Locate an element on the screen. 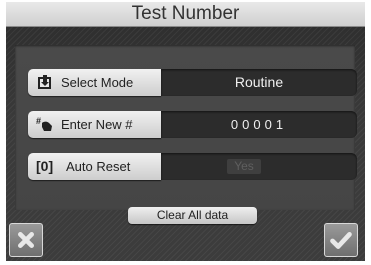 This screenshot has width=371, height=265. auto-reset-value-field: Yes is located at coordinates (259, 166).